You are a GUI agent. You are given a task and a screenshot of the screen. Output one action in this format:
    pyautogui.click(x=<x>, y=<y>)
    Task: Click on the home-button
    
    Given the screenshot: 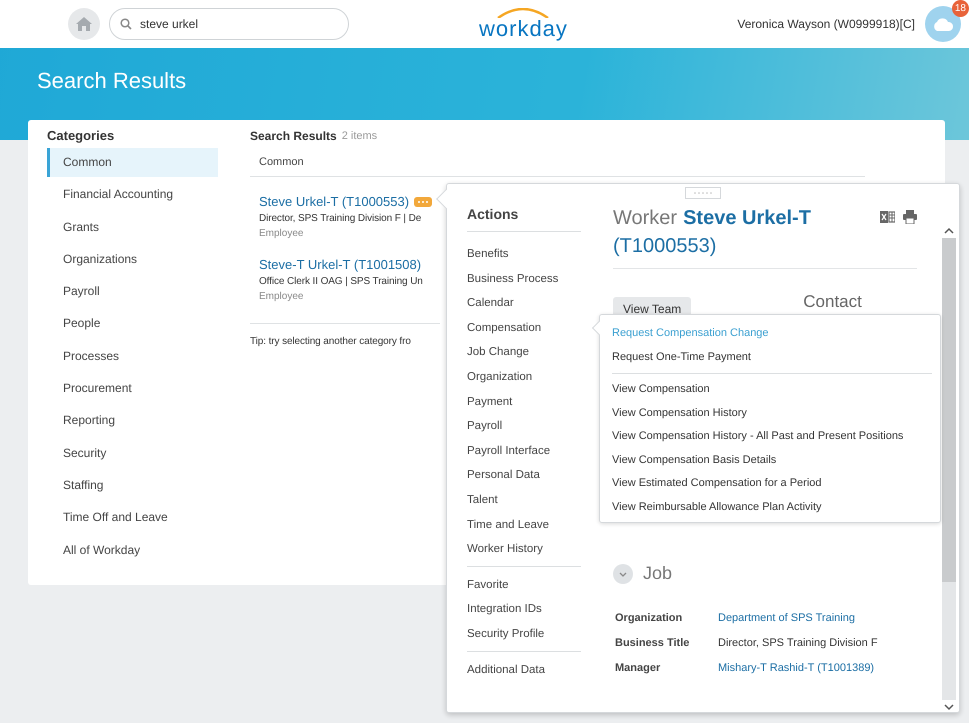 What is the action you would take?
    pyautogui.click(x=84, y=24)
    